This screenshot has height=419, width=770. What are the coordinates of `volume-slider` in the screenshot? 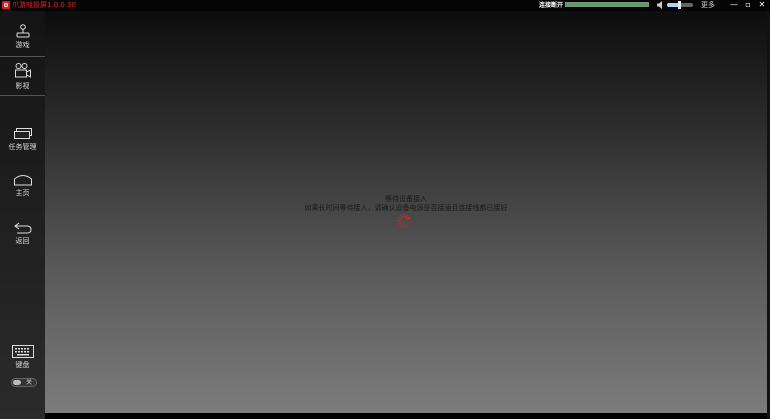 It's located at (680, 5).